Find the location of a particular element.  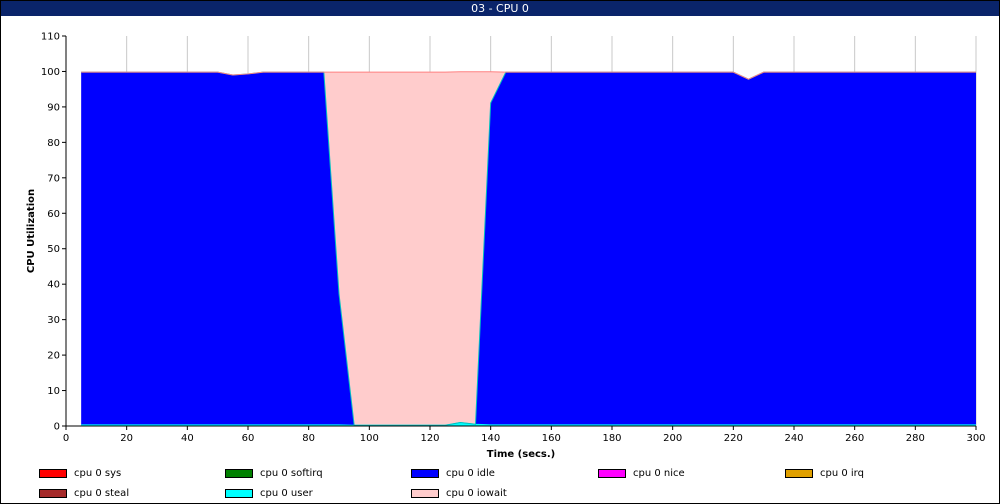

x-tick-label: 240 is located at coordinates (793, 438).